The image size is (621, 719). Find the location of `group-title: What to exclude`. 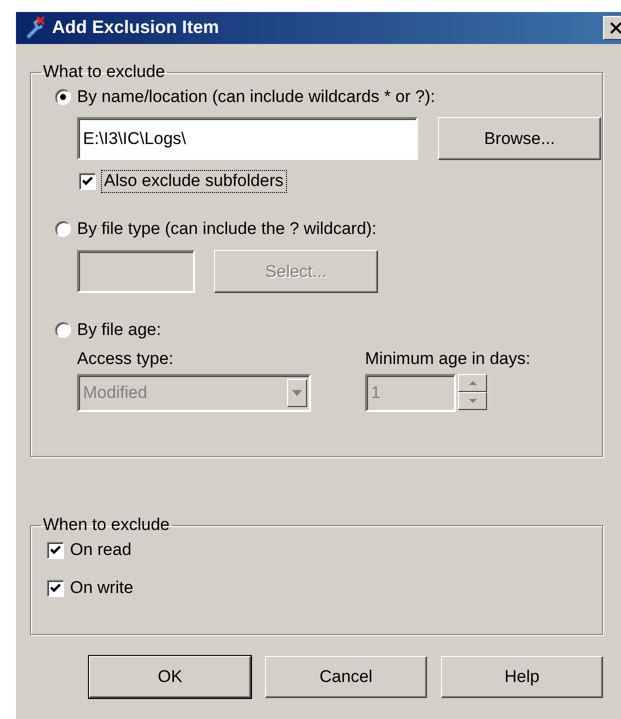

group-title: What to exclude is located at coordinates (104, 72).